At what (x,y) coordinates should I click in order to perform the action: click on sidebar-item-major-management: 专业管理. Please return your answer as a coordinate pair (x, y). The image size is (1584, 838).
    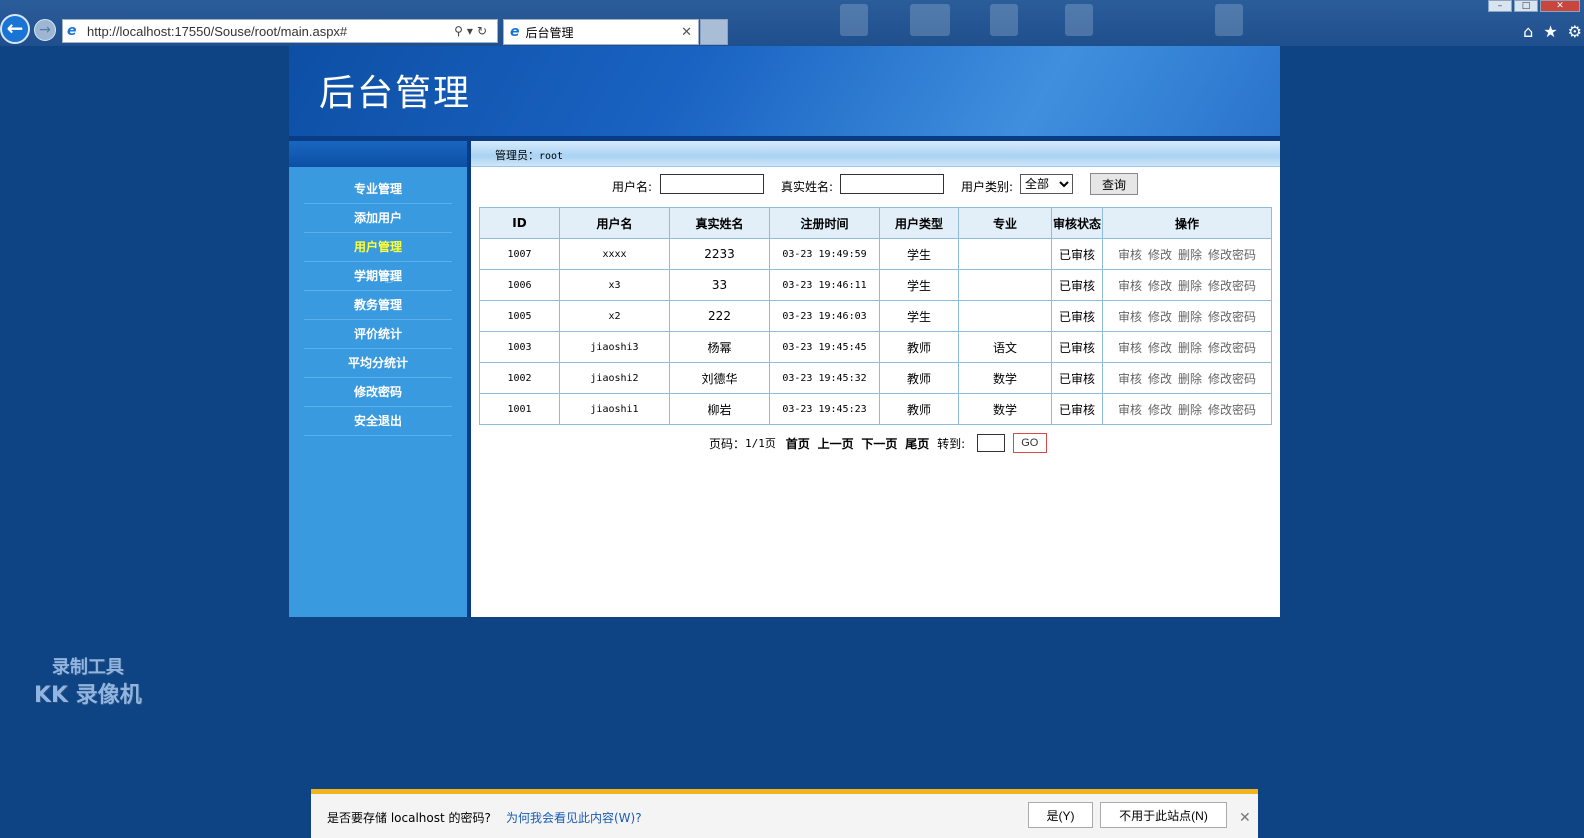
    Looking at the image, I should click on (378, 189).